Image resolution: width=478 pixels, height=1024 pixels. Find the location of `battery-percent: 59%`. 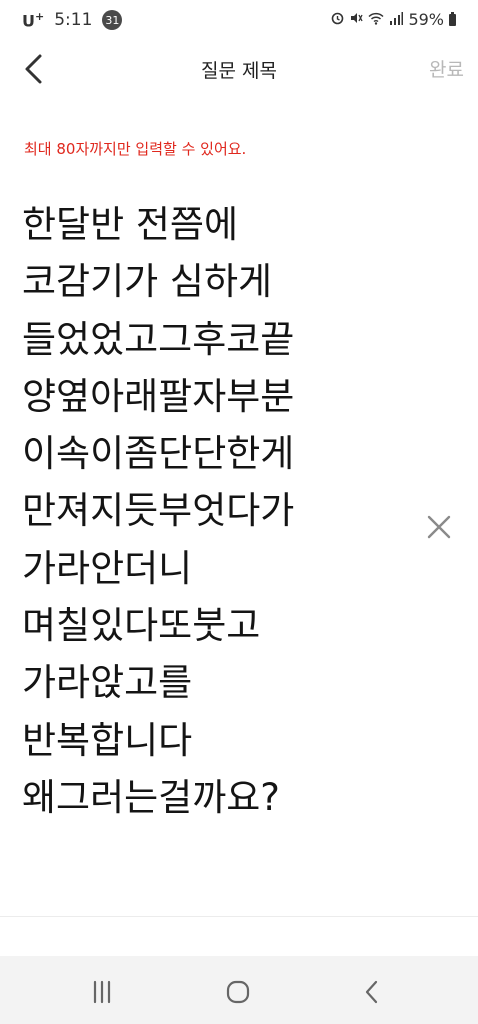

battery-percent: 59% is located at coordinates (426, 19).